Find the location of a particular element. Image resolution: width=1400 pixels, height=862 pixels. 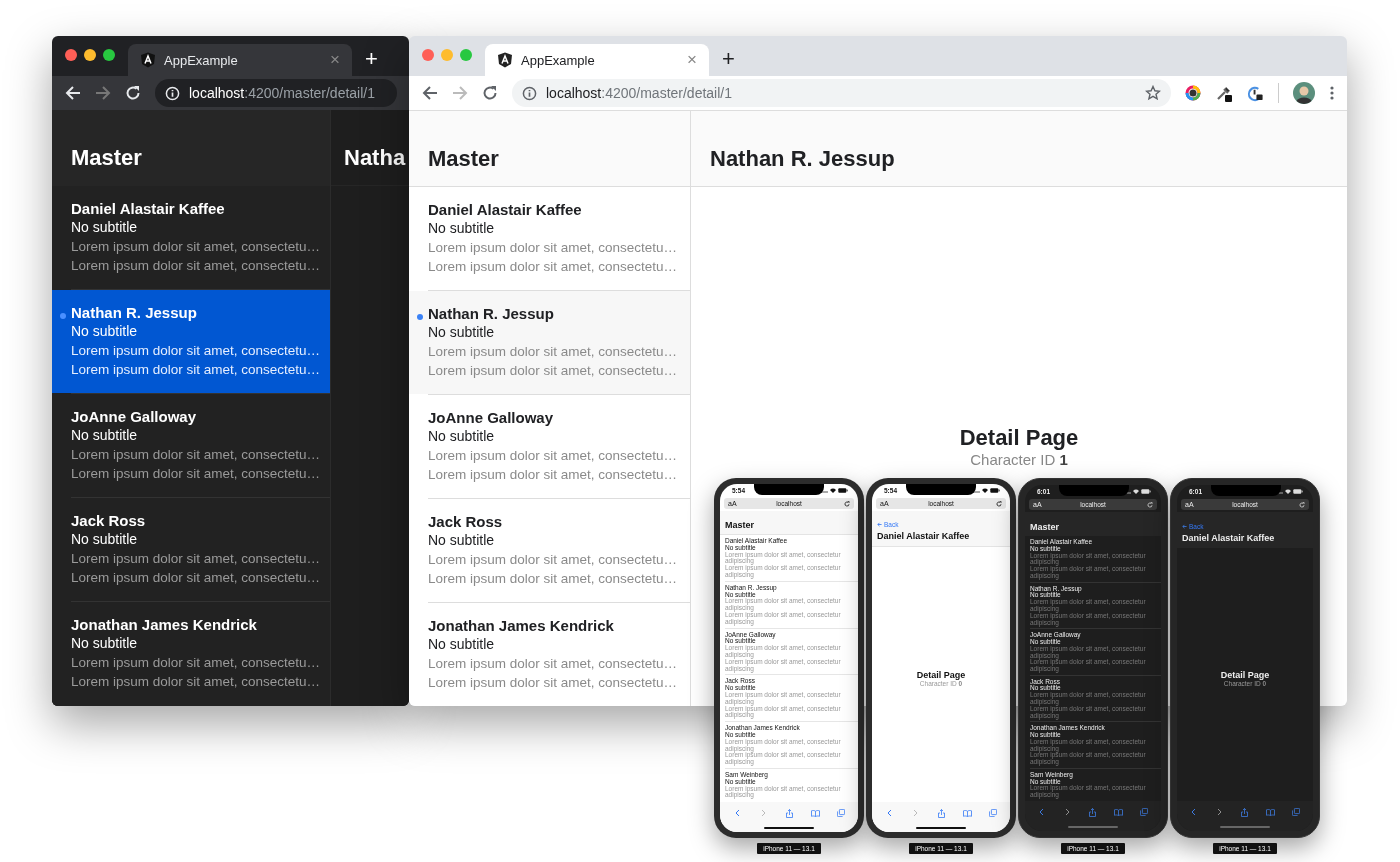

zoom-window-button is located at coordinates (109, 55).